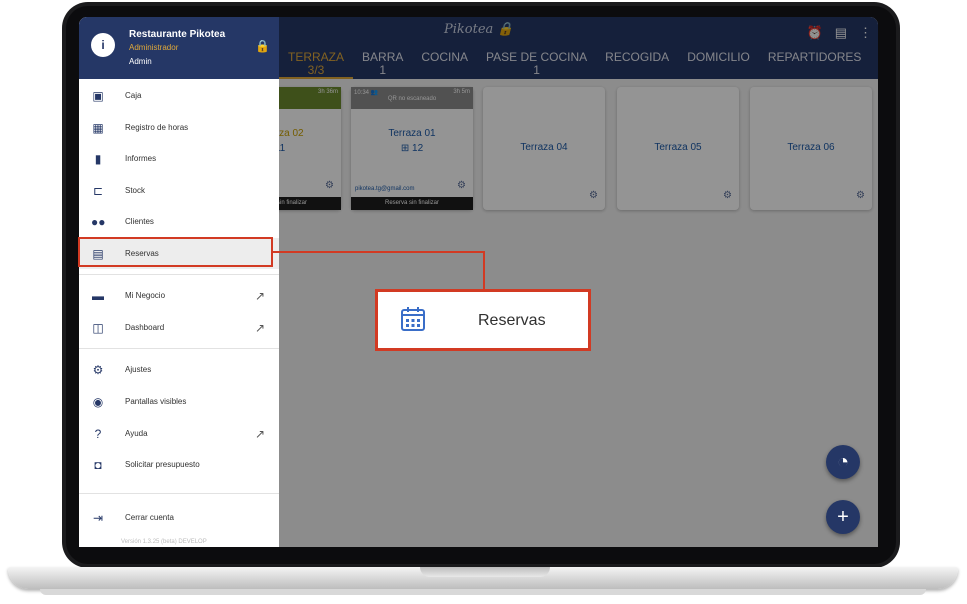 This screenshot has height=604, width=967. I want to click on plus-icon: +, so click(843, 517).